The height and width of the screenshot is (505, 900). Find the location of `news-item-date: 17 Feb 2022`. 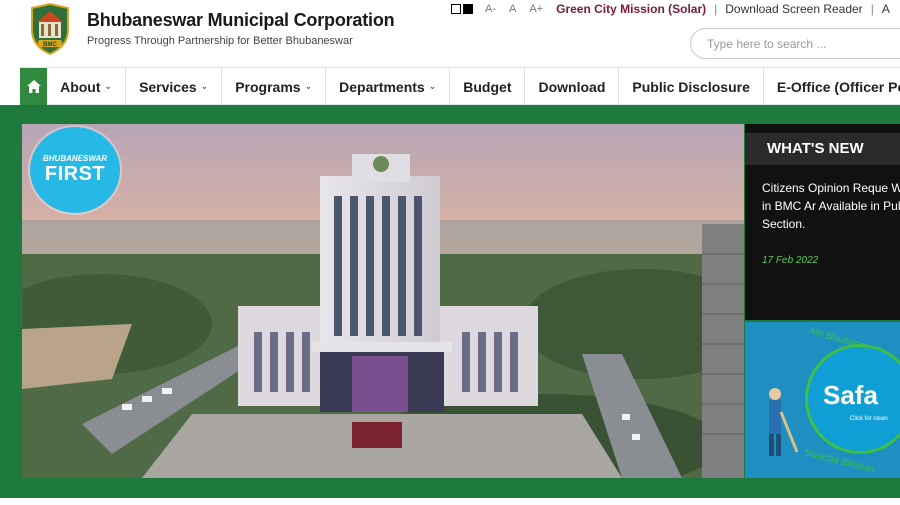

news-item-date: 17 Feb 2022 is located at coordinates (790, 260).